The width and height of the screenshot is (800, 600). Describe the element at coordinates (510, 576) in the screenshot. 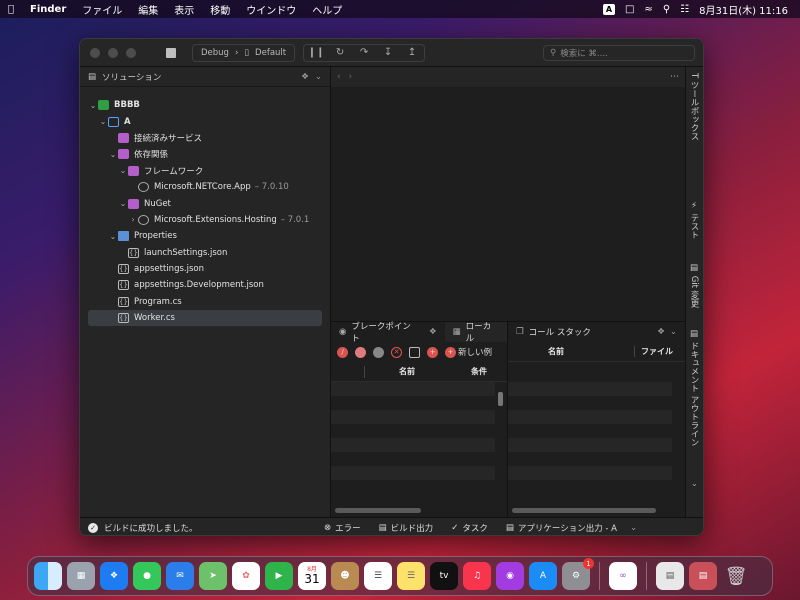

I see `podcasts-icon: ◉` at that location.